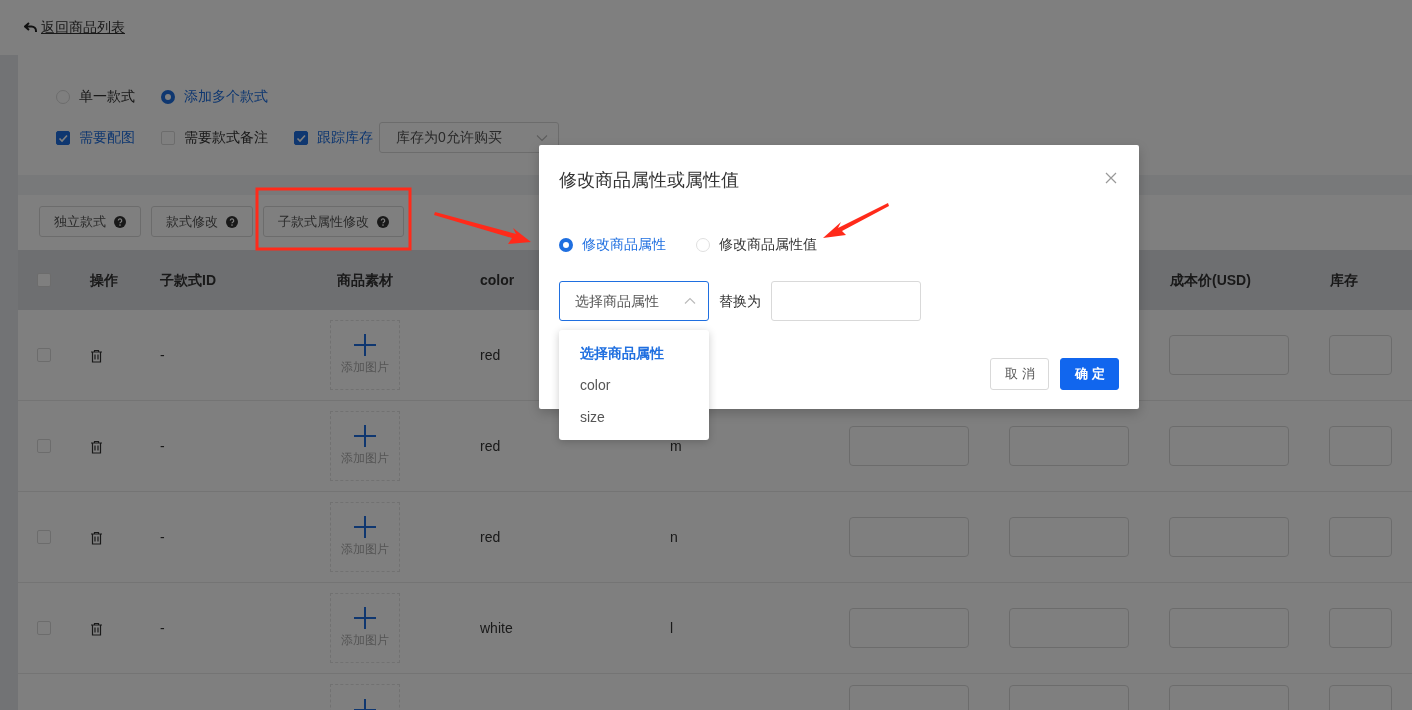 This screenshot has width=1412, height=710. I want to click on dialog-title: 修改商品属性或属性值, so click(649, 180).